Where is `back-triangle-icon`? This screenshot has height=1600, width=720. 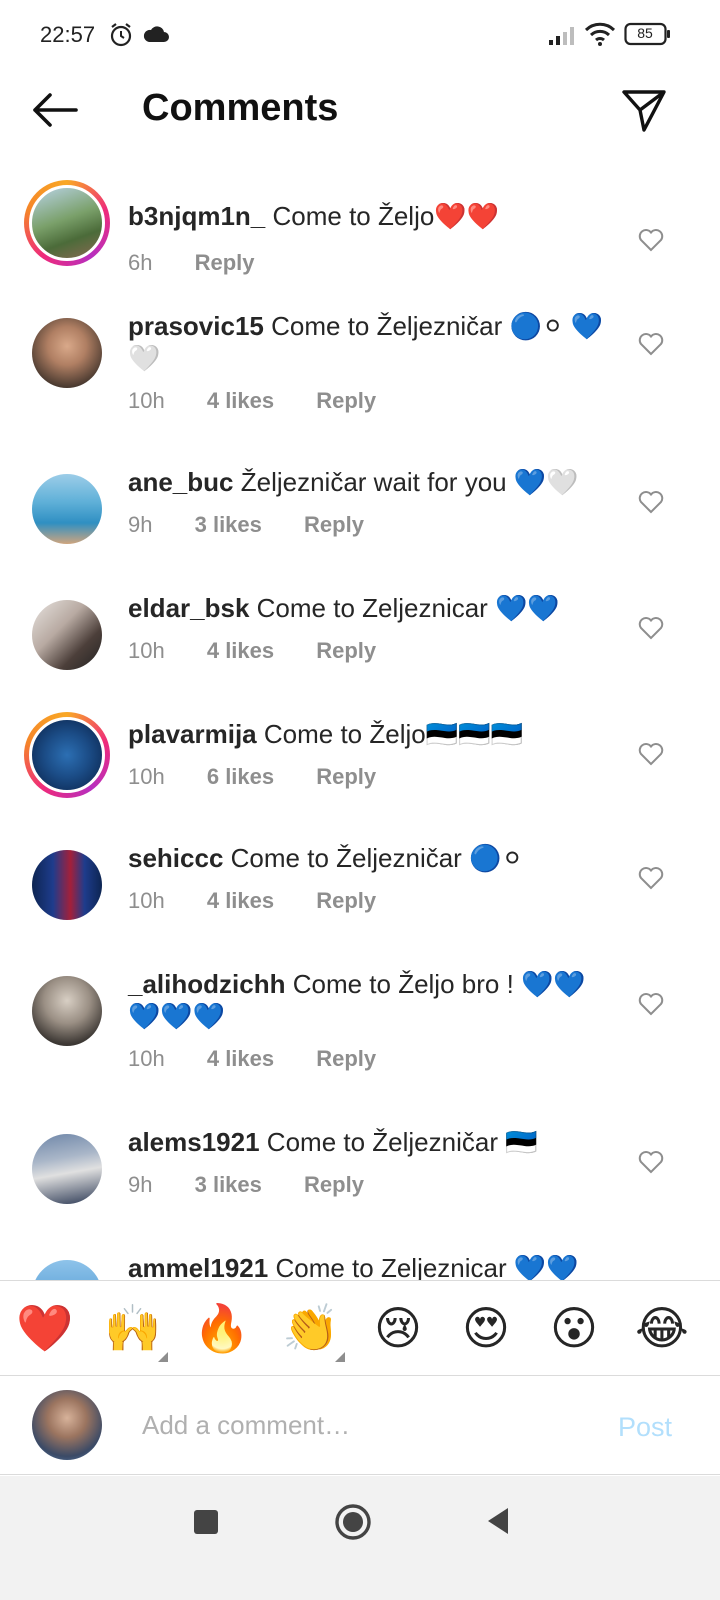 back-triangle-icon is located at coordinates (497, 1521).